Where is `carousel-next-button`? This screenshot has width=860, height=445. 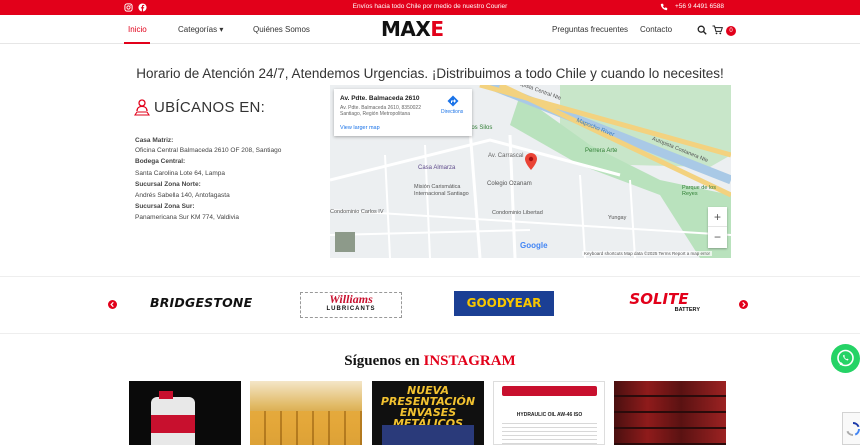 carousel-next-button is located at coordinates (743, 304).